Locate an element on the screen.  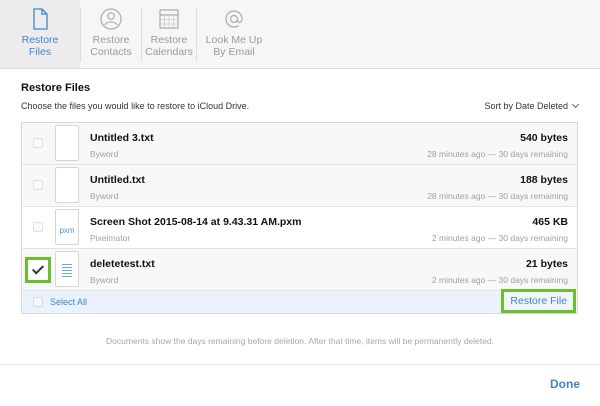
text-file-icon is located at coordinates (67, 269).